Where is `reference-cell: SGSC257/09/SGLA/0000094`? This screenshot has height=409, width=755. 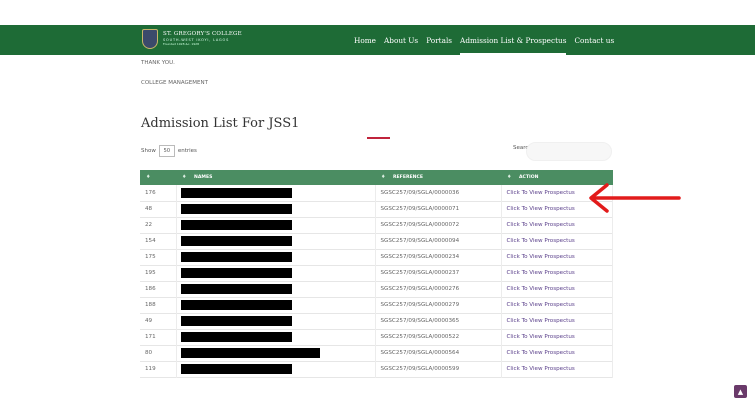 reference-cell: SGSC257/09/SGLA/0000094 is located at coordinates (438, 241).